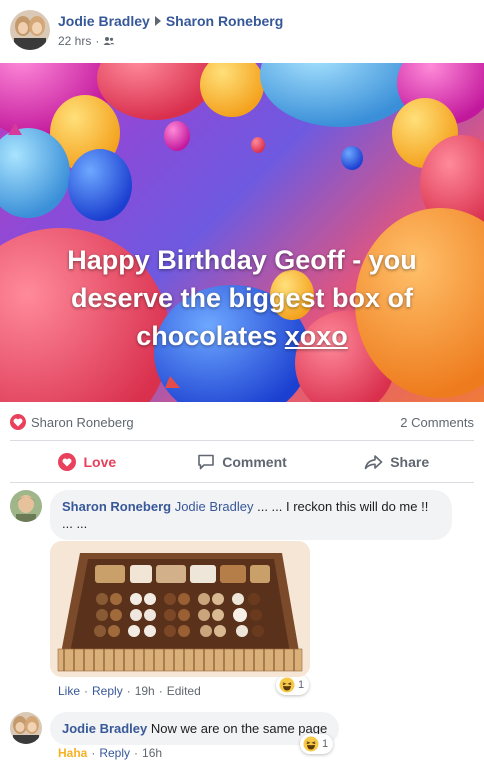 Image resolution: width=484 pixels, height=768 pixels. I want to click on comment-meta: Like · Reply · 19h · Edited, so click(129, 691).